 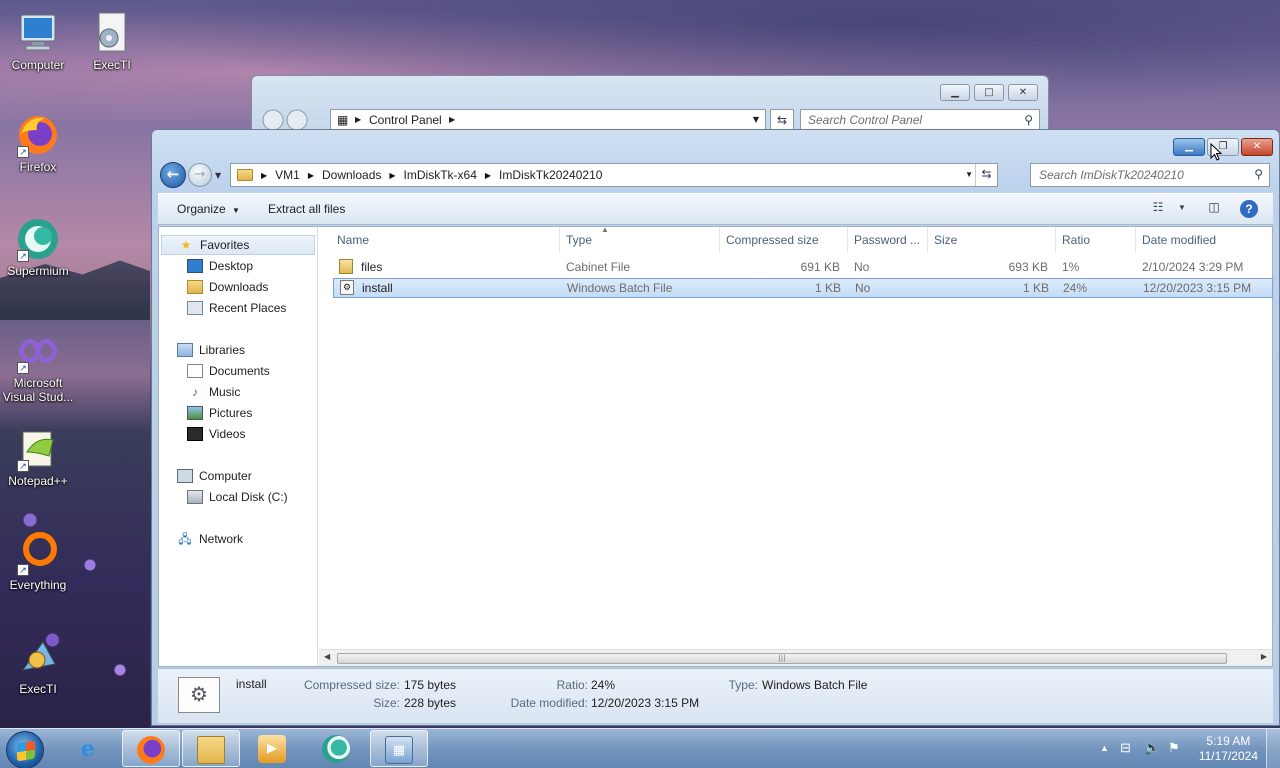 I want to click on control-panel-address-bar: ▦ ▶ Control Panel ▶ ▼, so click(x=548, y=120).